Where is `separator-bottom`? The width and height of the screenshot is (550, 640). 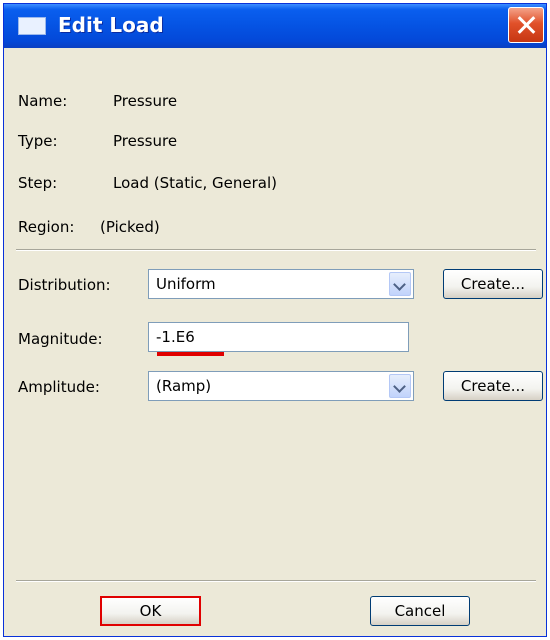
separator-bottom is located at coordinates (276, 581).